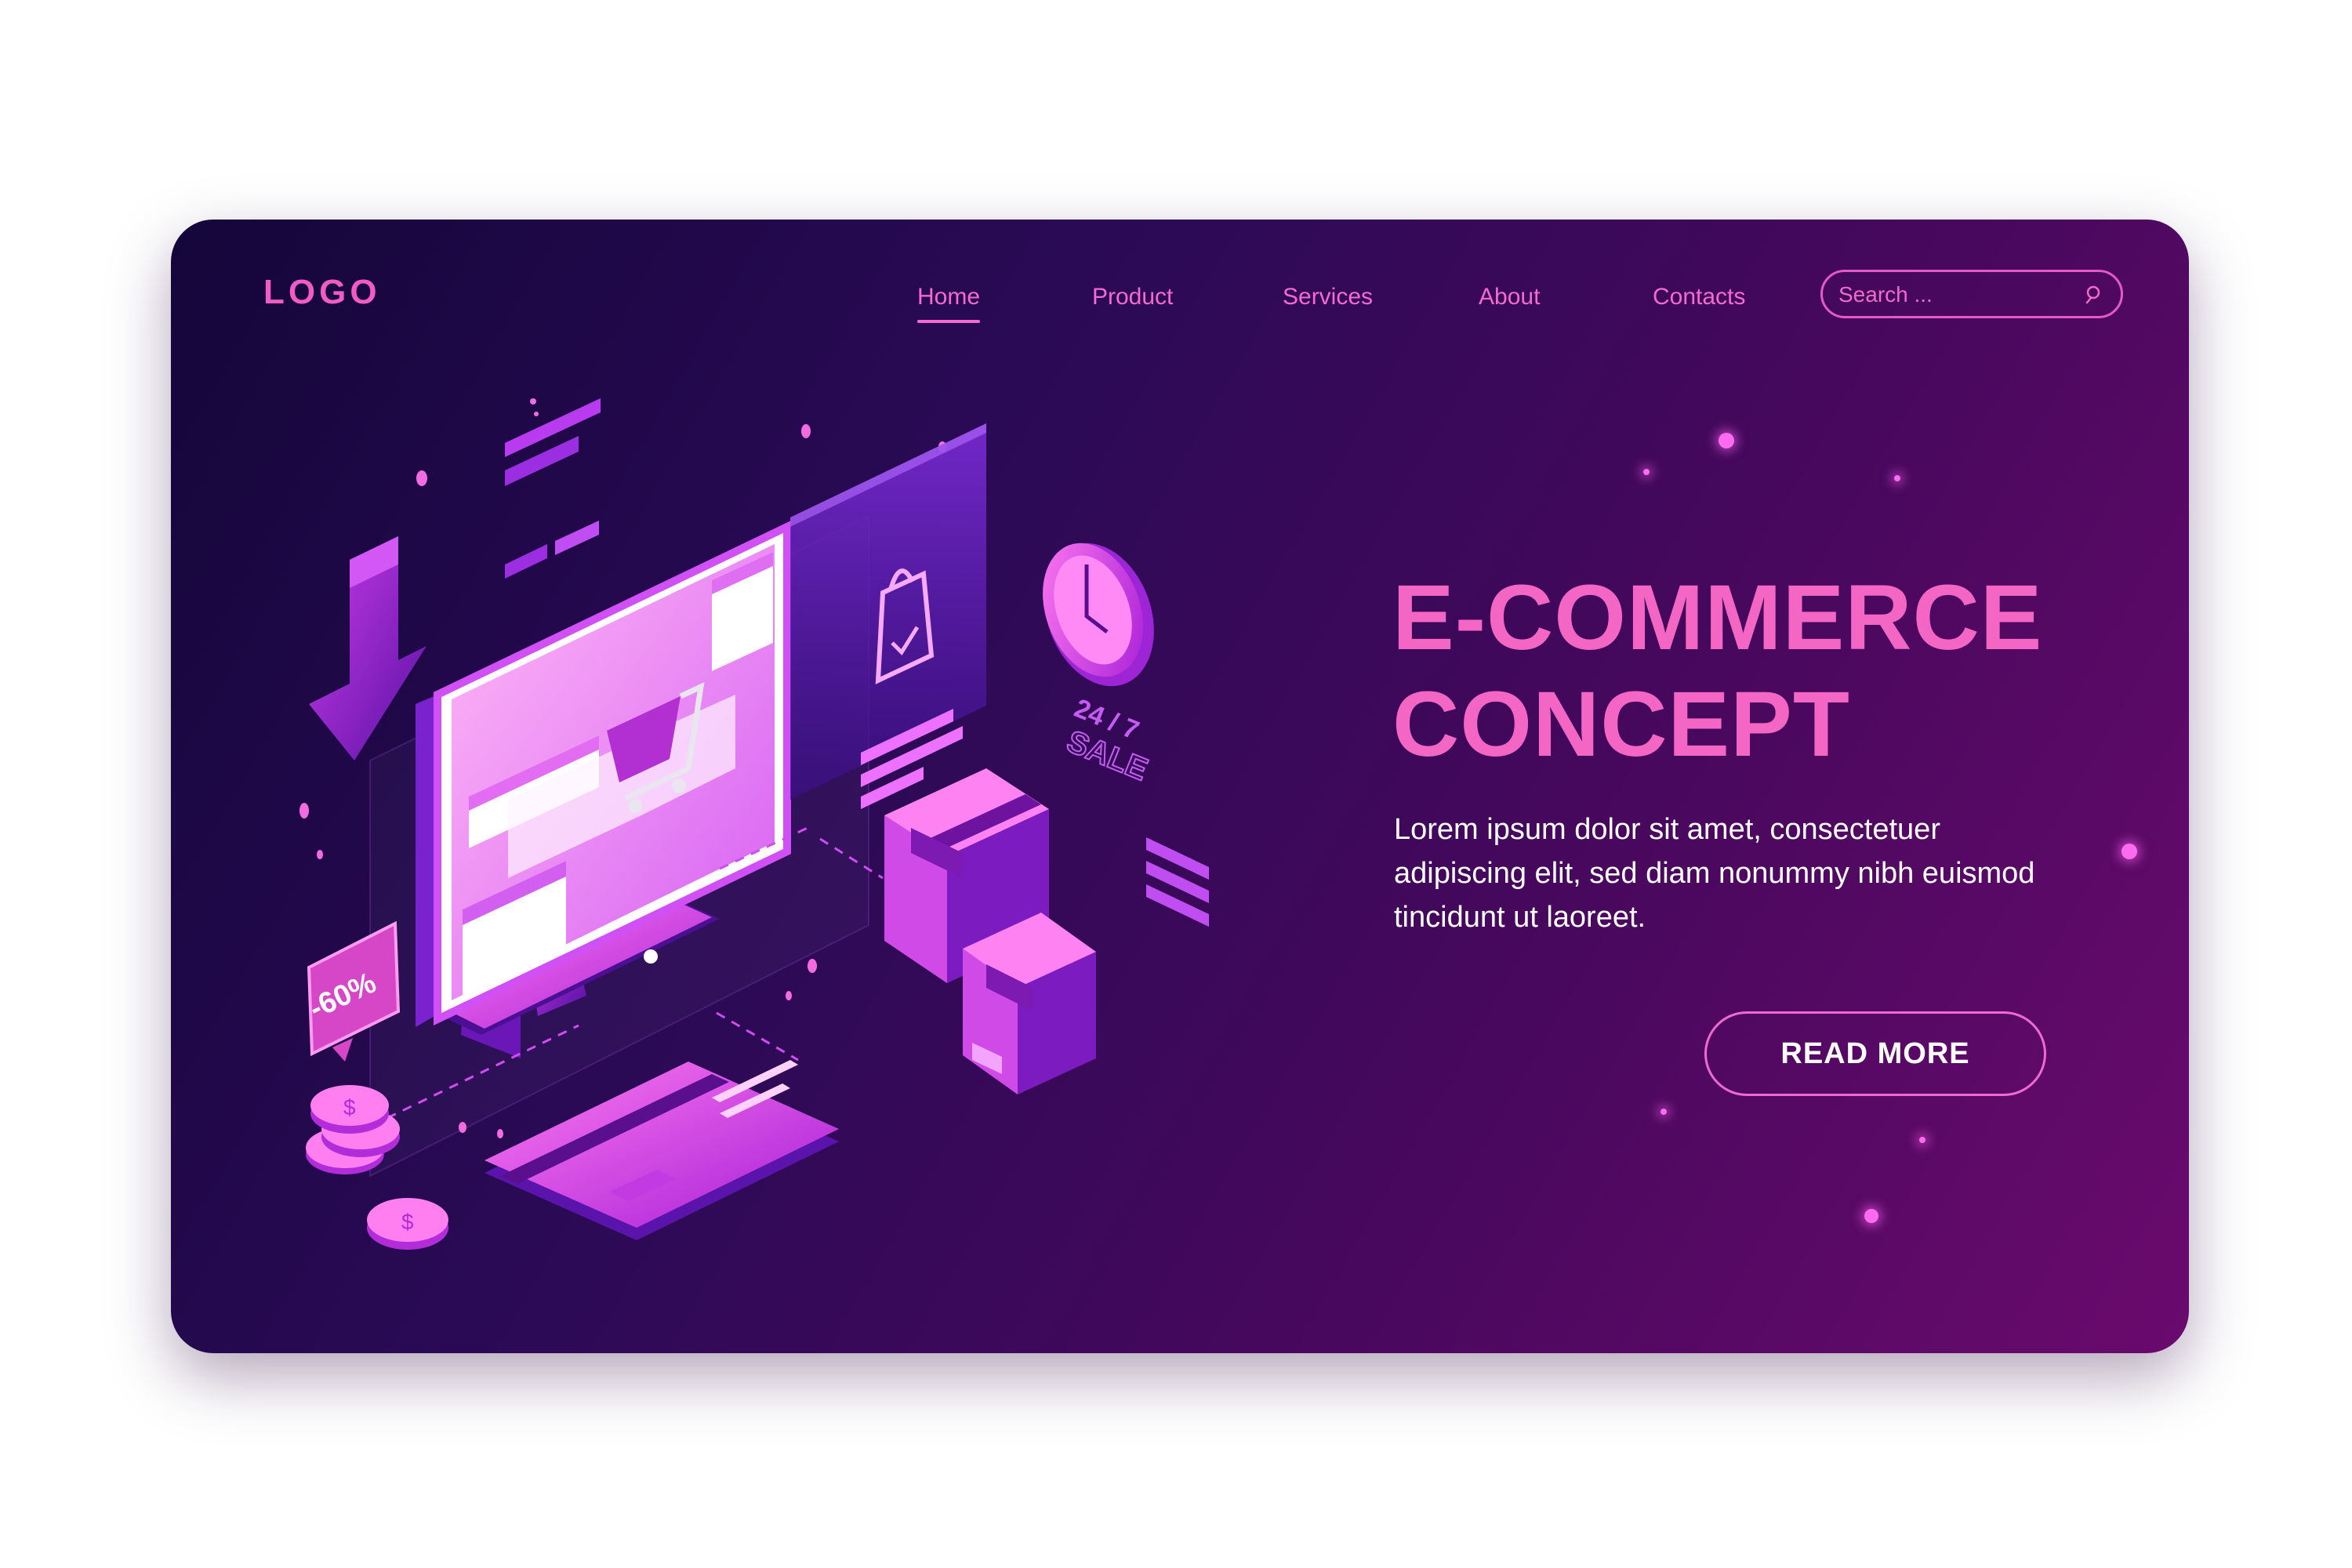  Describe the element at coordinates (1875, 1053) in the screenshot. I see `read-more-button: READ MORE` at that location.